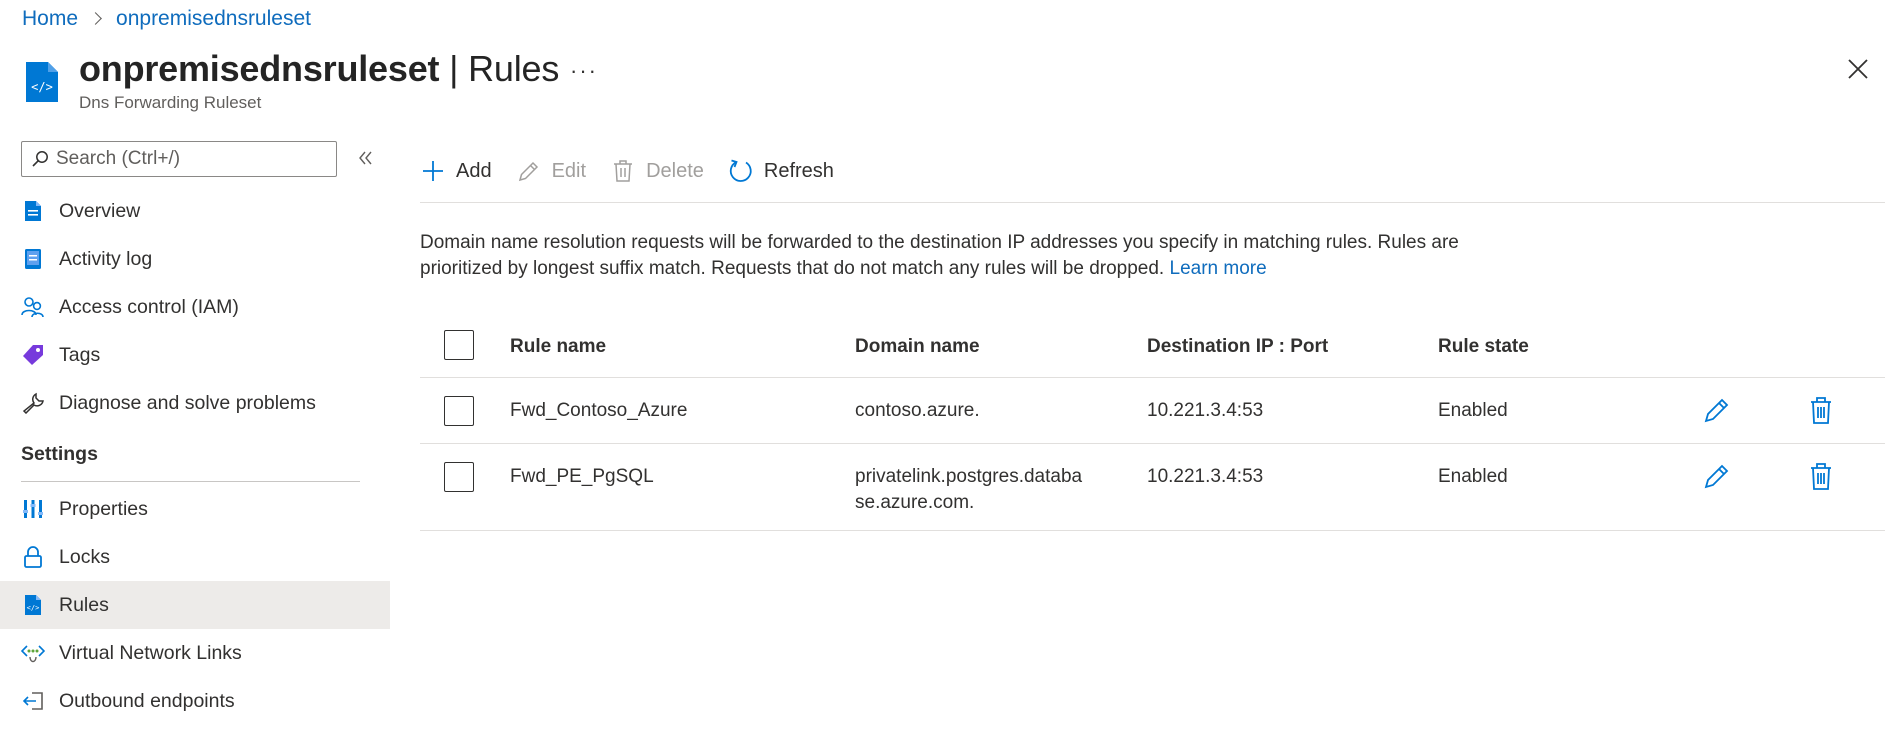 The width and height of the screenshot is (1893, 744). I want to click on search-icon, so click(40, 159).